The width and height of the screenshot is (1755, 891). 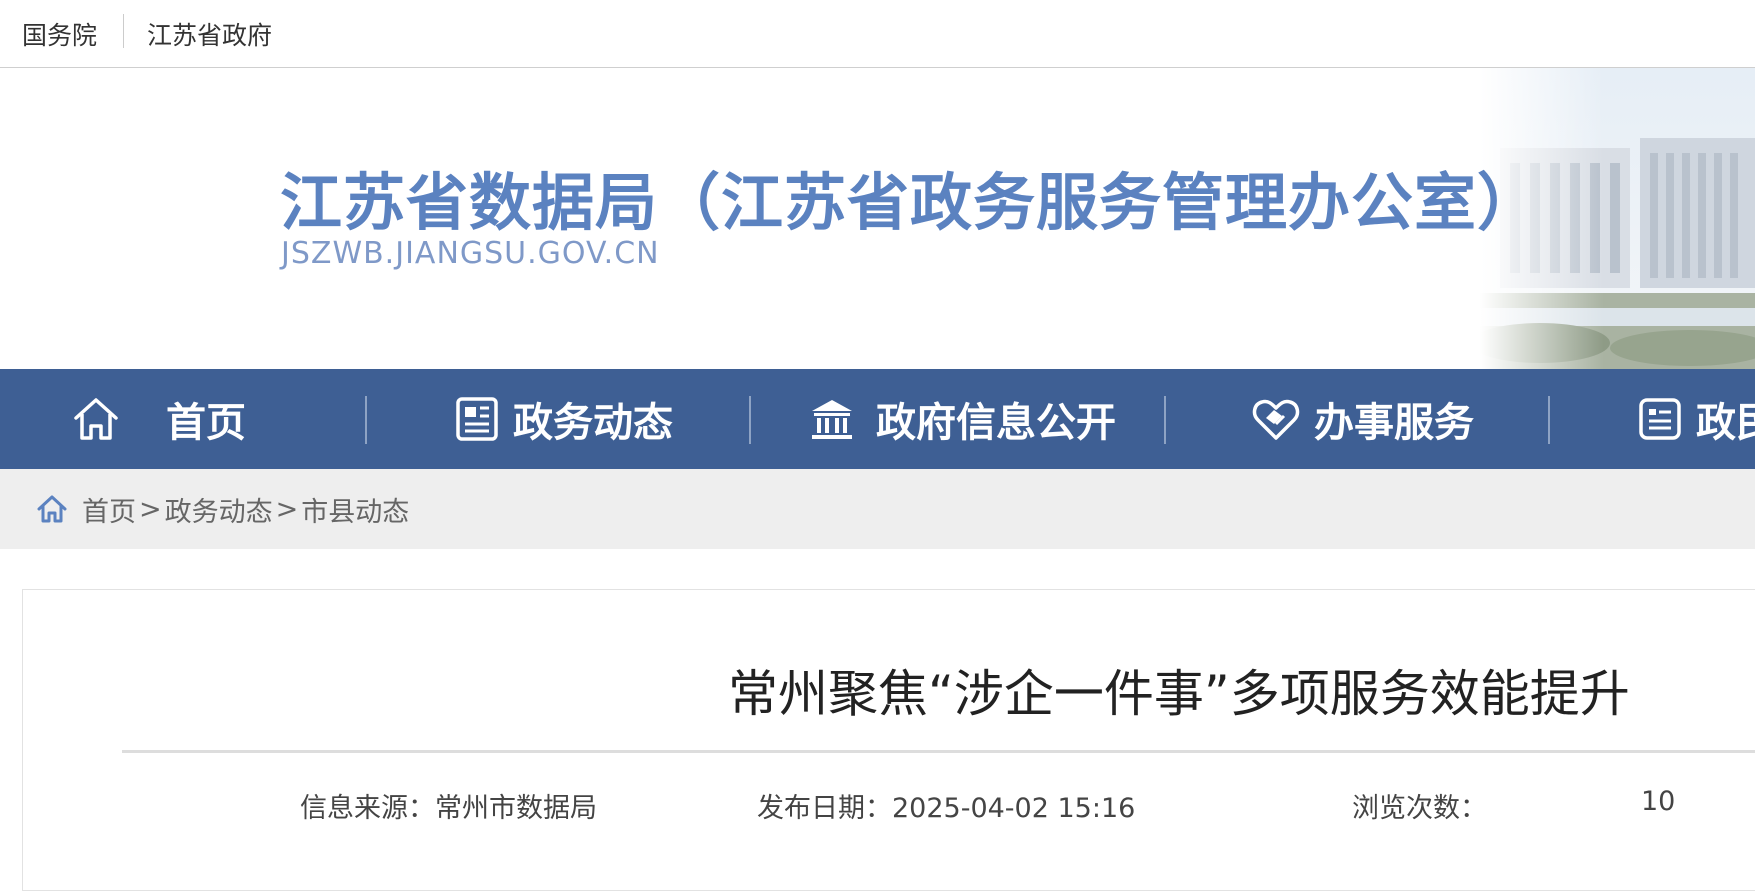 I want to click on site-domain: JSZWB.JIANGSU.GOV.CN, so click(x=470, y=253).